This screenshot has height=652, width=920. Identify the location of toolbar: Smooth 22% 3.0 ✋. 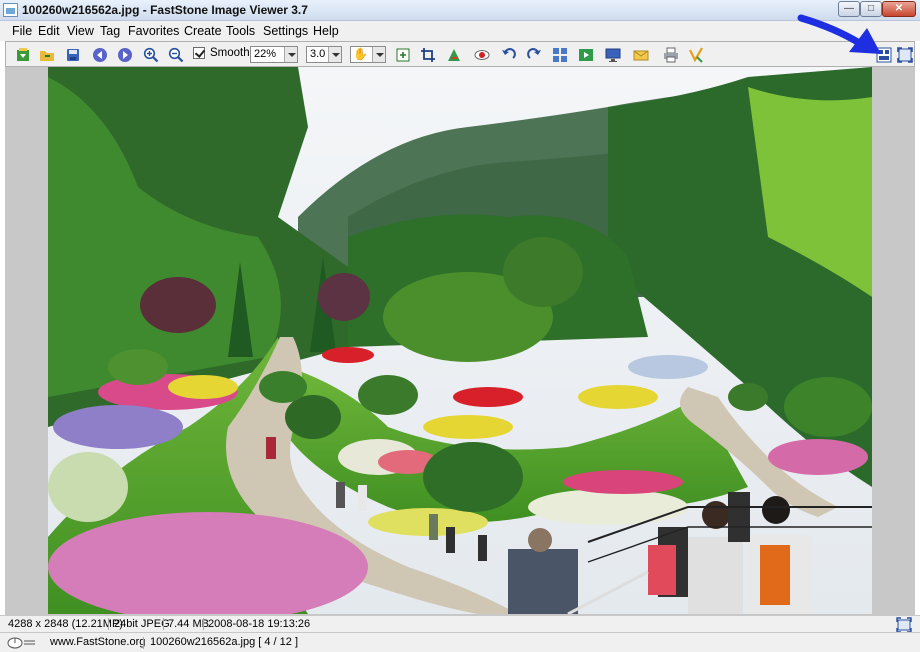
(460, 54).